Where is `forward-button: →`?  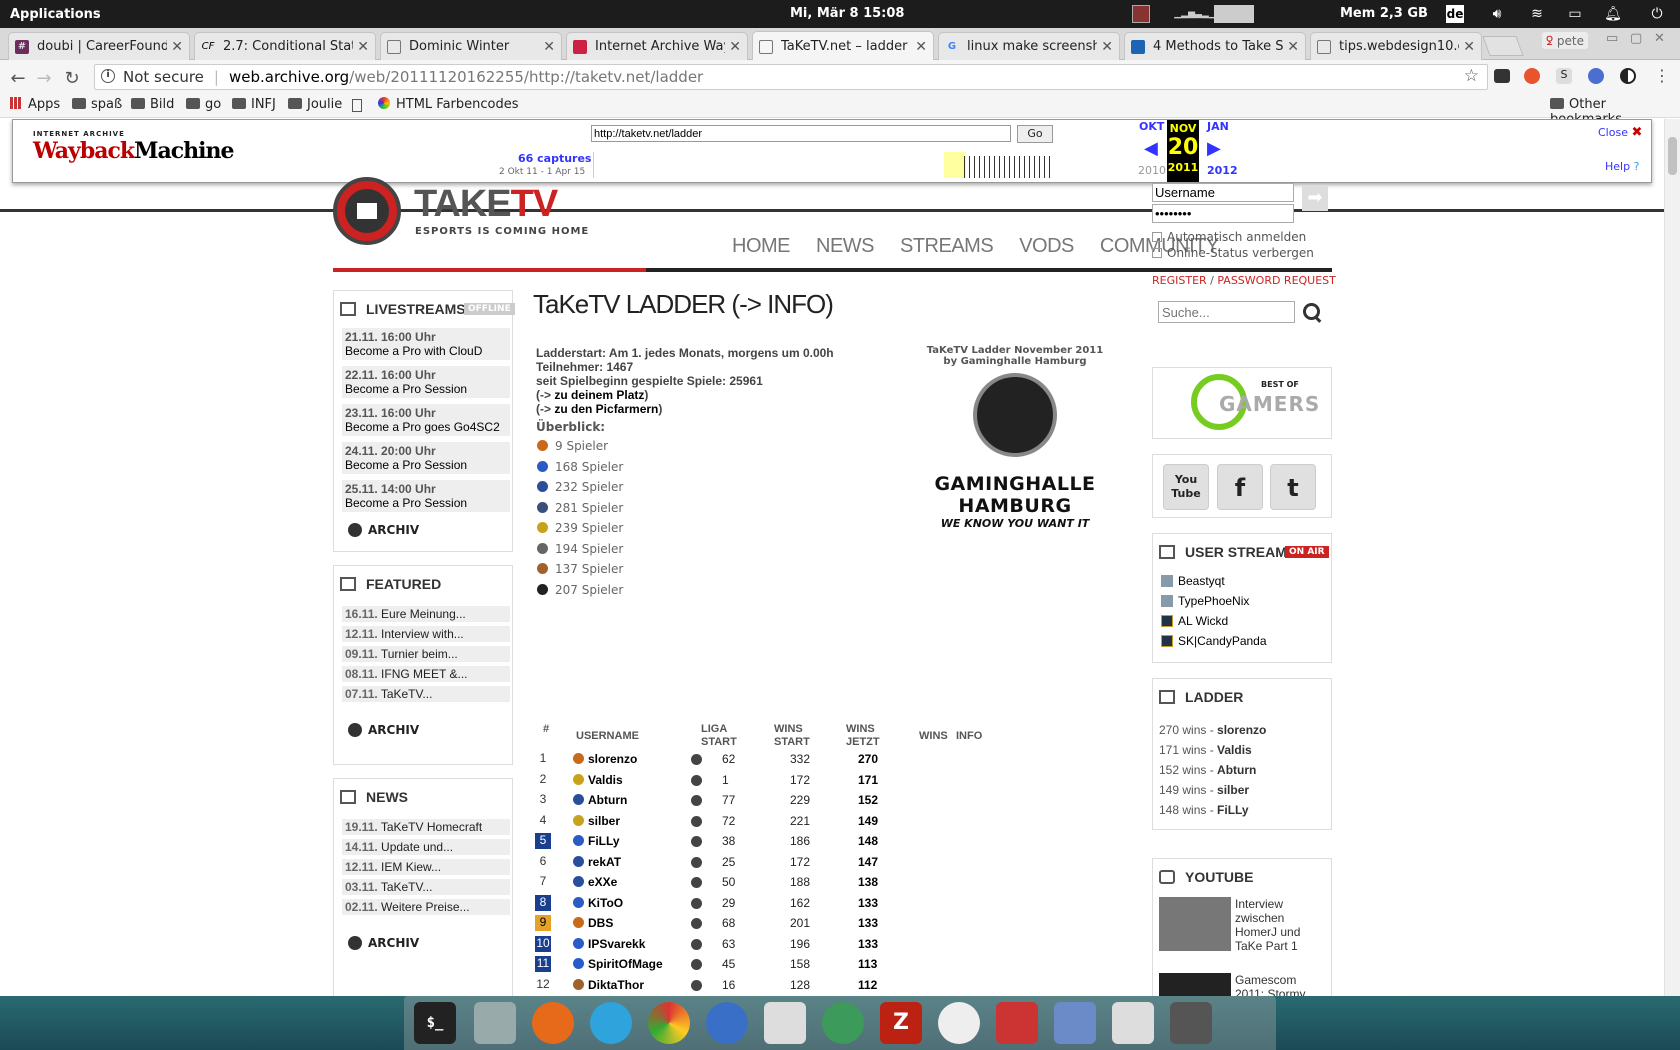 forward-button: → is located at coordinates (44, 78).